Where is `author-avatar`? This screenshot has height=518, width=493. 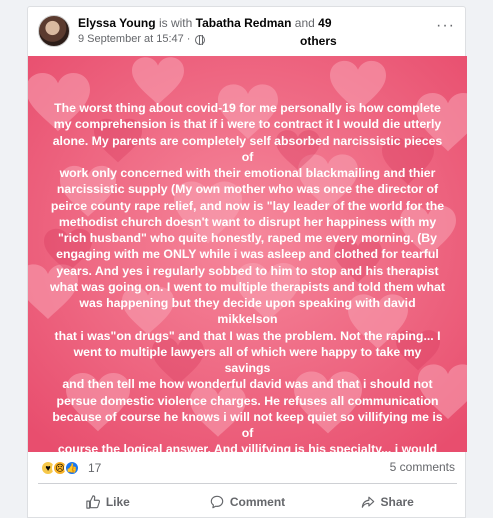 author-avatar is located at coordinates (54, 31).